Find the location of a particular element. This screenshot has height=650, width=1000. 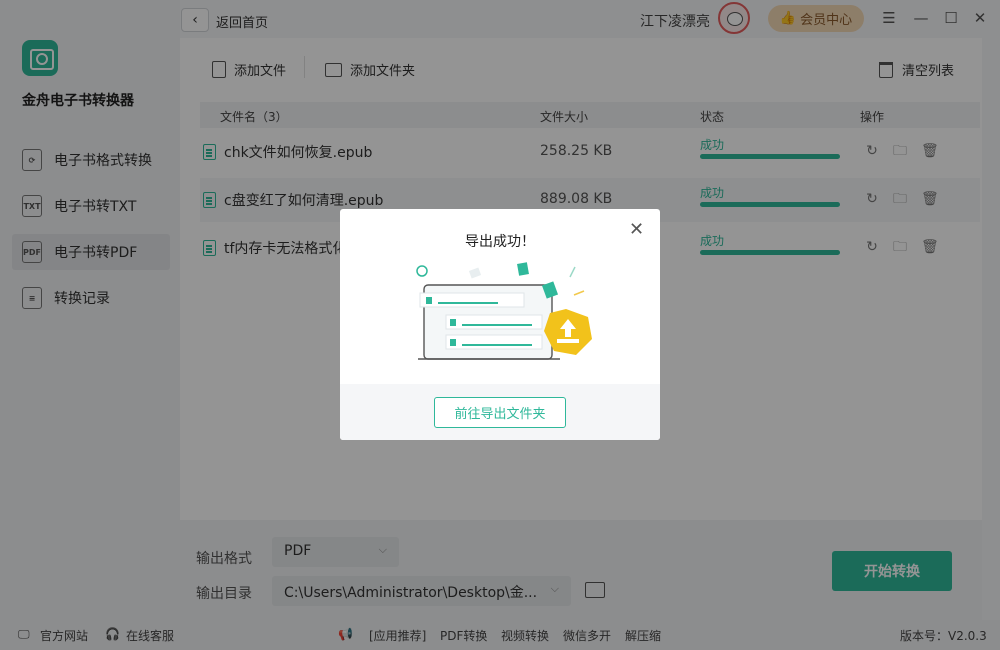

export-success-dialog: 导出成功！ ✕ 前往导出文件夹 is located at coordinates (500, 324).